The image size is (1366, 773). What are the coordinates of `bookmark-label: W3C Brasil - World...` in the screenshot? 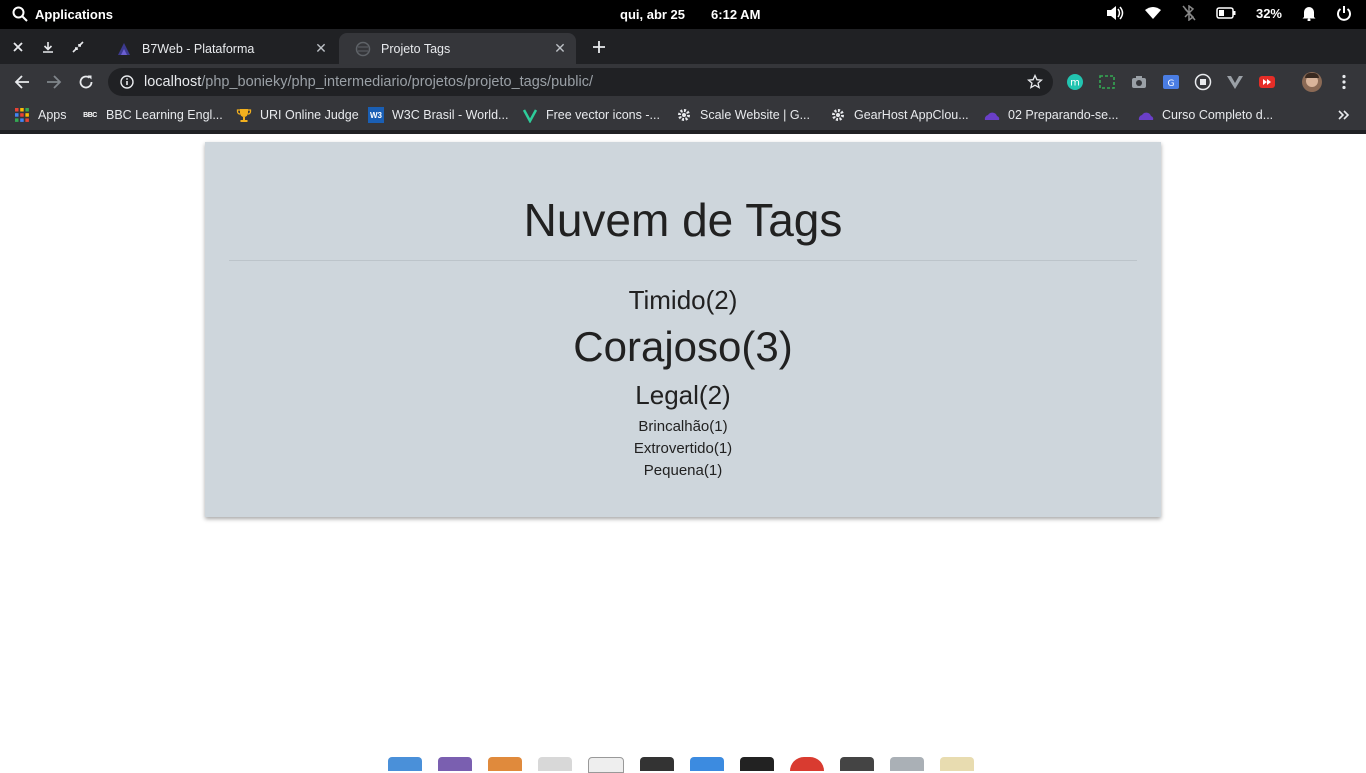 It's located at (450, 115).